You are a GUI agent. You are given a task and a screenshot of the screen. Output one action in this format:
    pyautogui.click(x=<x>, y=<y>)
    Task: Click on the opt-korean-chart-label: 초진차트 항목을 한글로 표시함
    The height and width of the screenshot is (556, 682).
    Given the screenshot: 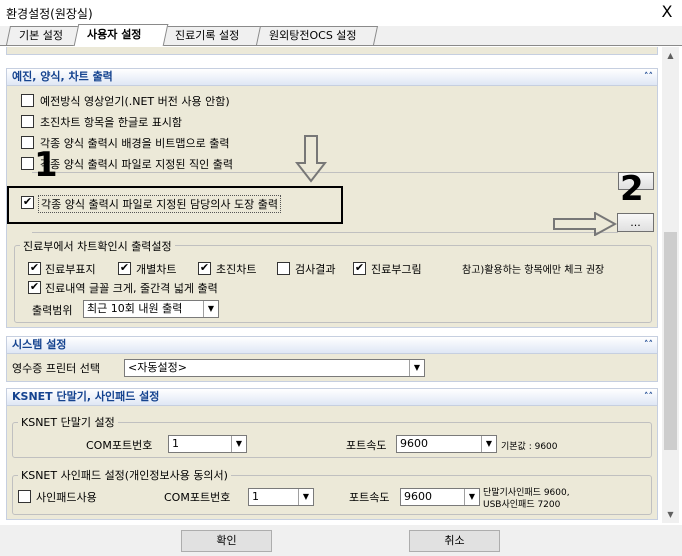 What is the action you would take?
    pyautogui.click(x=111, y=122)
    